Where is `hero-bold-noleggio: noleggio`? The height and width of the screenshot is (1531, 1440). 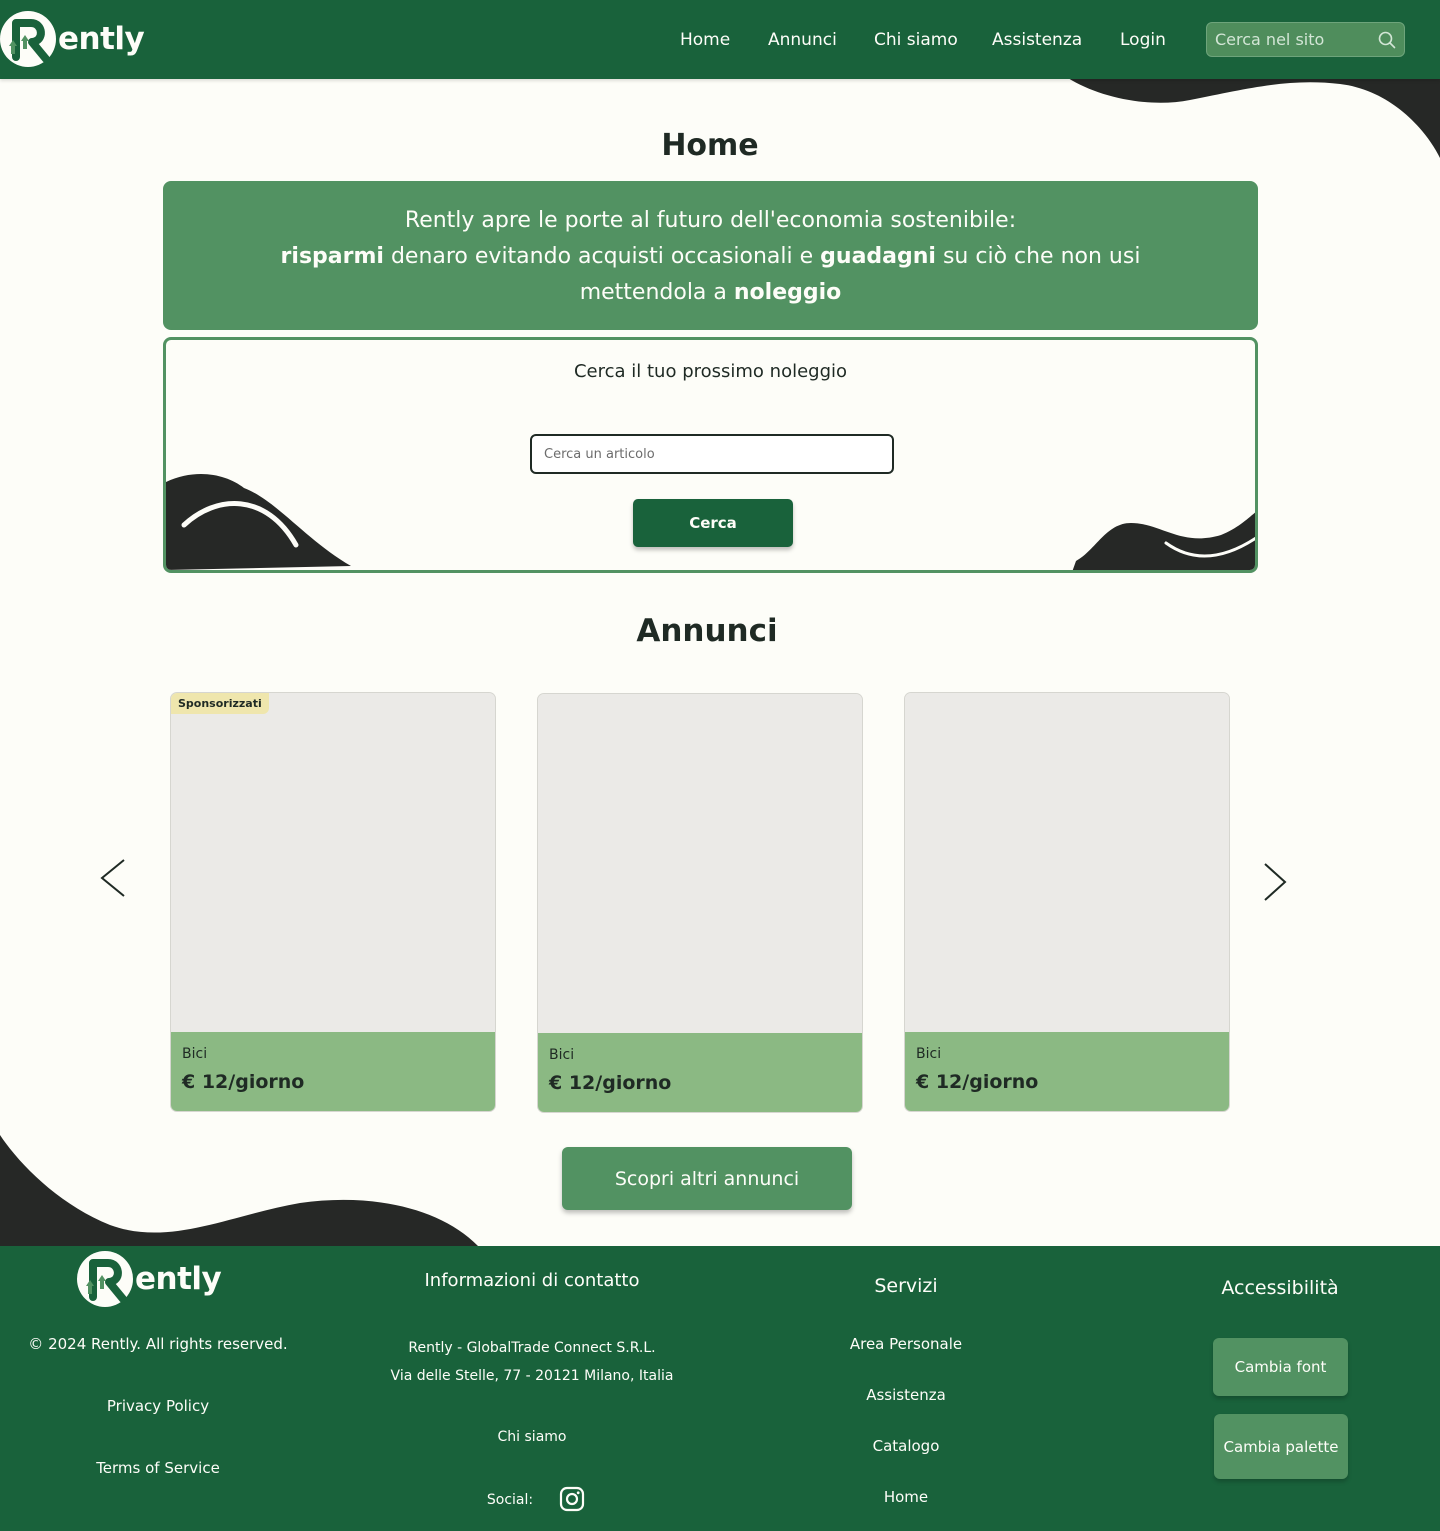
hero-bold-noleggio: noleggio is located at coordinates (787, 292).